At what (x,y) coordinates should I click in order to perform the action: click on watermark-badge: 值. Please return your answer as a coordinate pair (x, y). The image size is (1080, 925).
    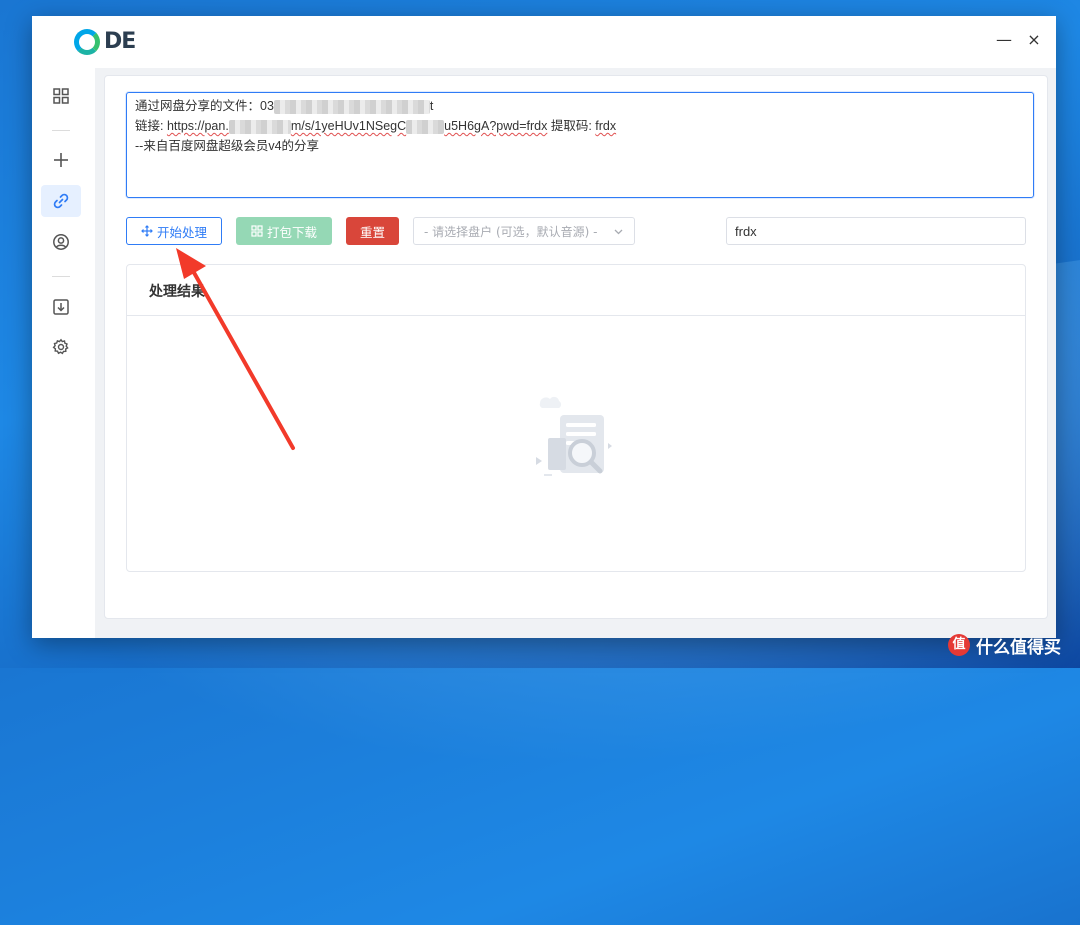
    Looking at the image, I should click on (959, 645).